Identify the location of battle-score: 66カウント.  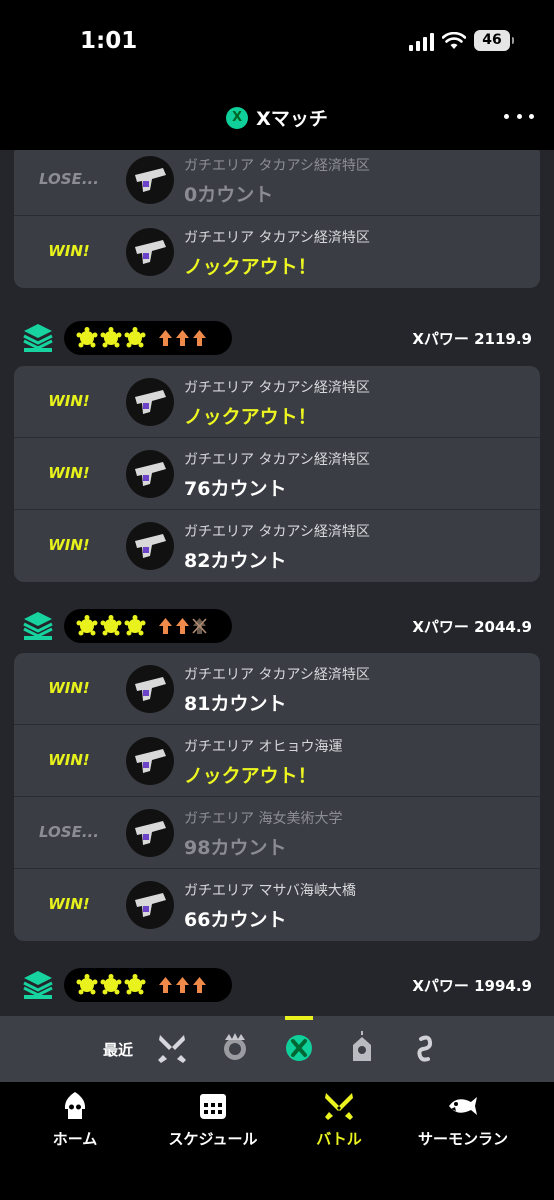
(235, 920).